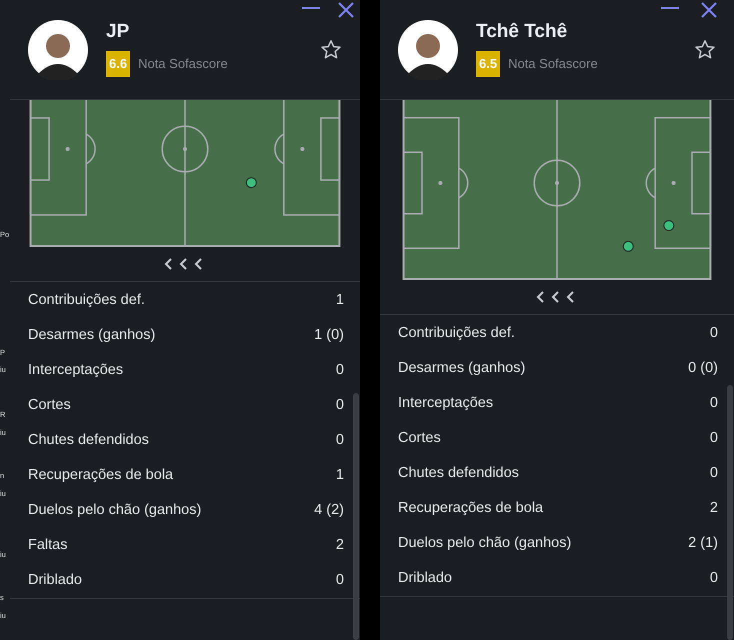 The height and width of the screenshot is (640, 734). I want to click on stat-value: 2 (1), so click(703, 543).